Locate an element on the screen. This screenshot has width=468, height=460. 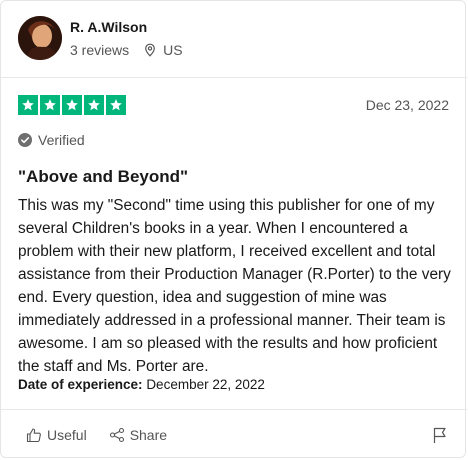
experience-date: December 22, 2022 is located at coordinates (205, 384).